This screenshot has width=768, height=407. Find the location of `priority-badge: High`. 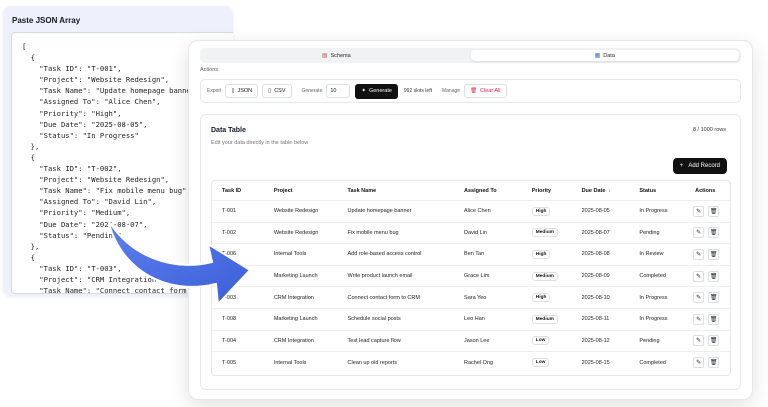

priority-badge: High is located at coordinates (541, 254).